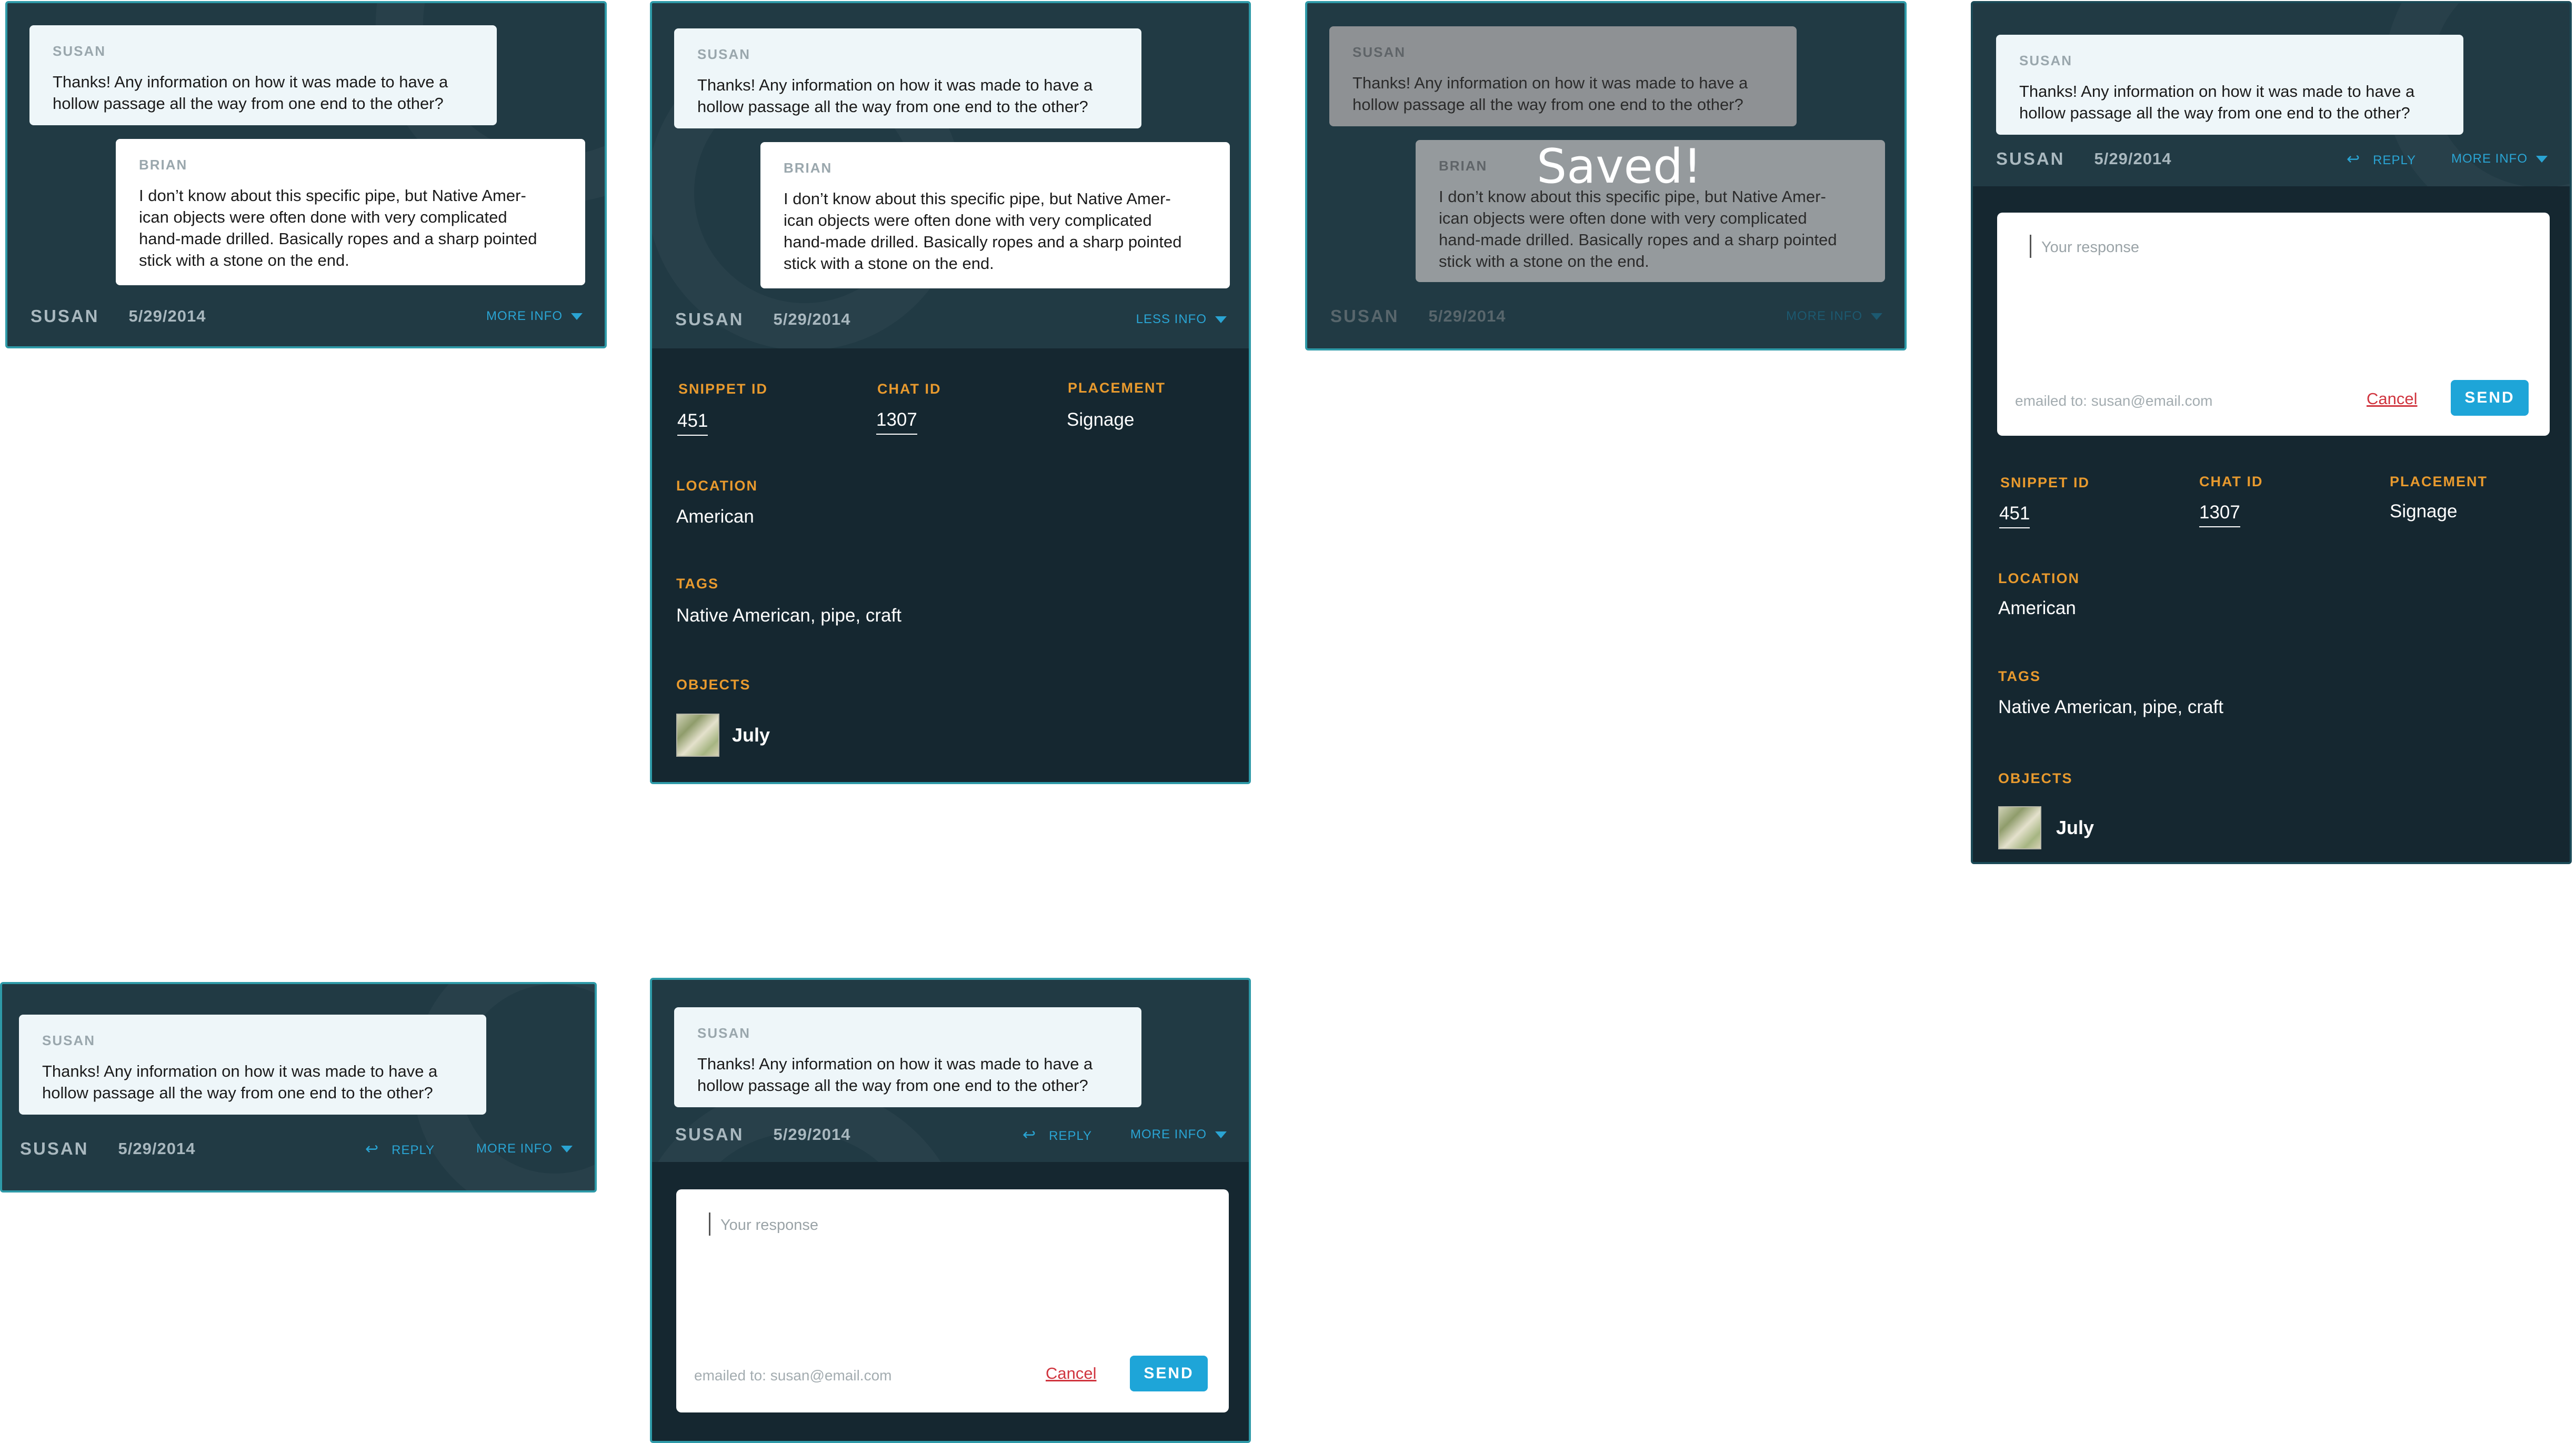 The width and height of the screenshot is (2576, 1443). What do you see at coordinates (789, 616) in the screenshot?
I see `tags-value: Native American, pipe, craft` at bounding box center [789, 616].